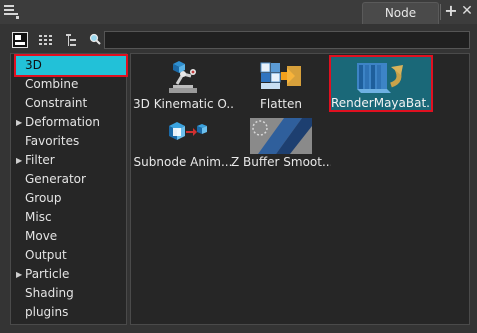 The width and height of the screenshot is (477, 333). What do you see at coordinates (71, 198) in the screenshot?
I see `category-item-group: Group` at bounding box center [71, 198].